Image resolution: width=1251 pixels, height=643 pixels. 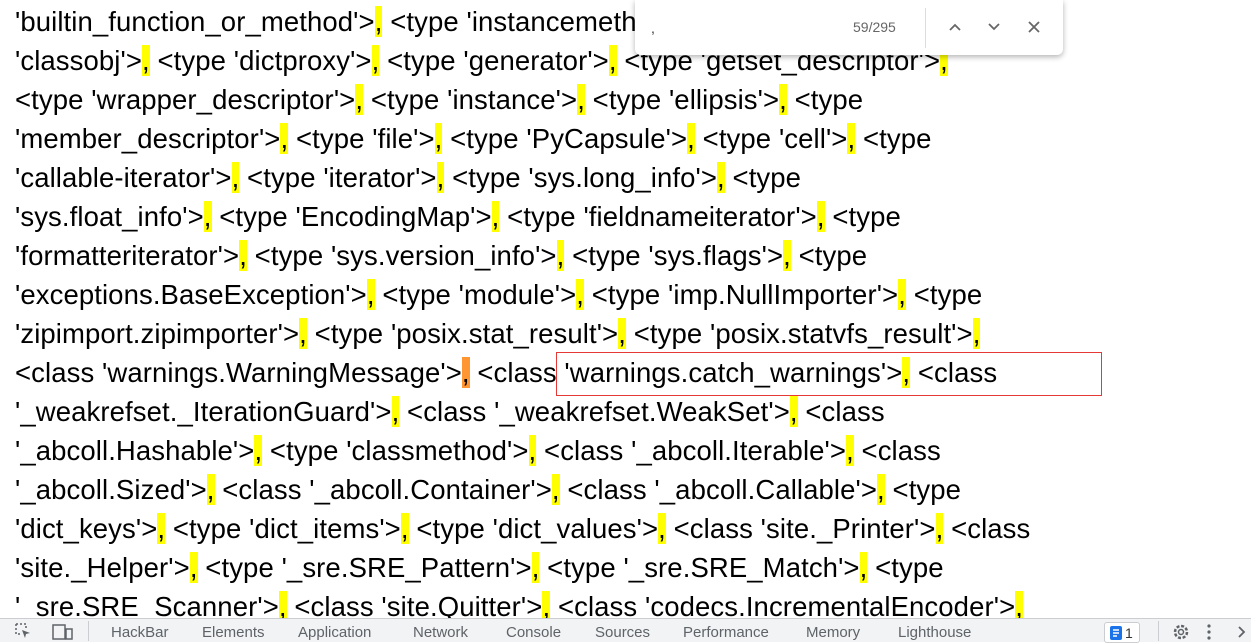 I want to click on text-segment: <type 'EncodingMap'>, so click(x=351, y=216).